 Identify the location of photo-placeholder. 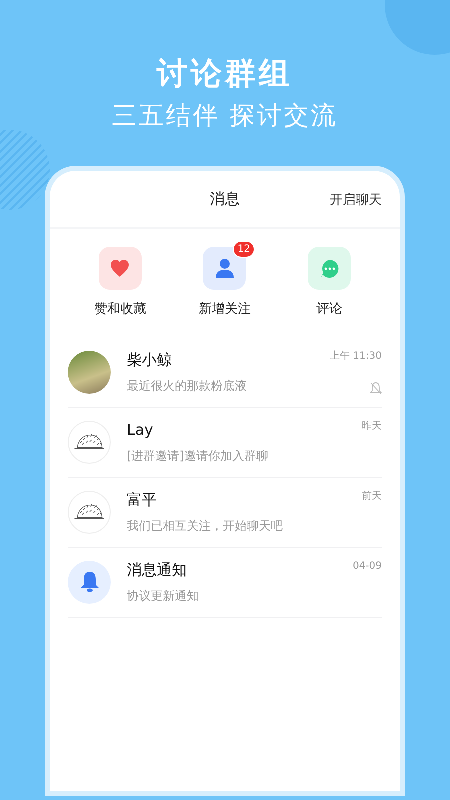
(89, 372).